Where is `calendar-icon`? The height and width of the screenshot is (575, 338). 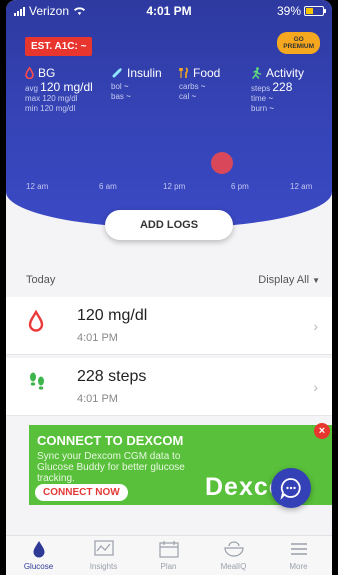
calendar-icon is located at coordinates (168, 549).